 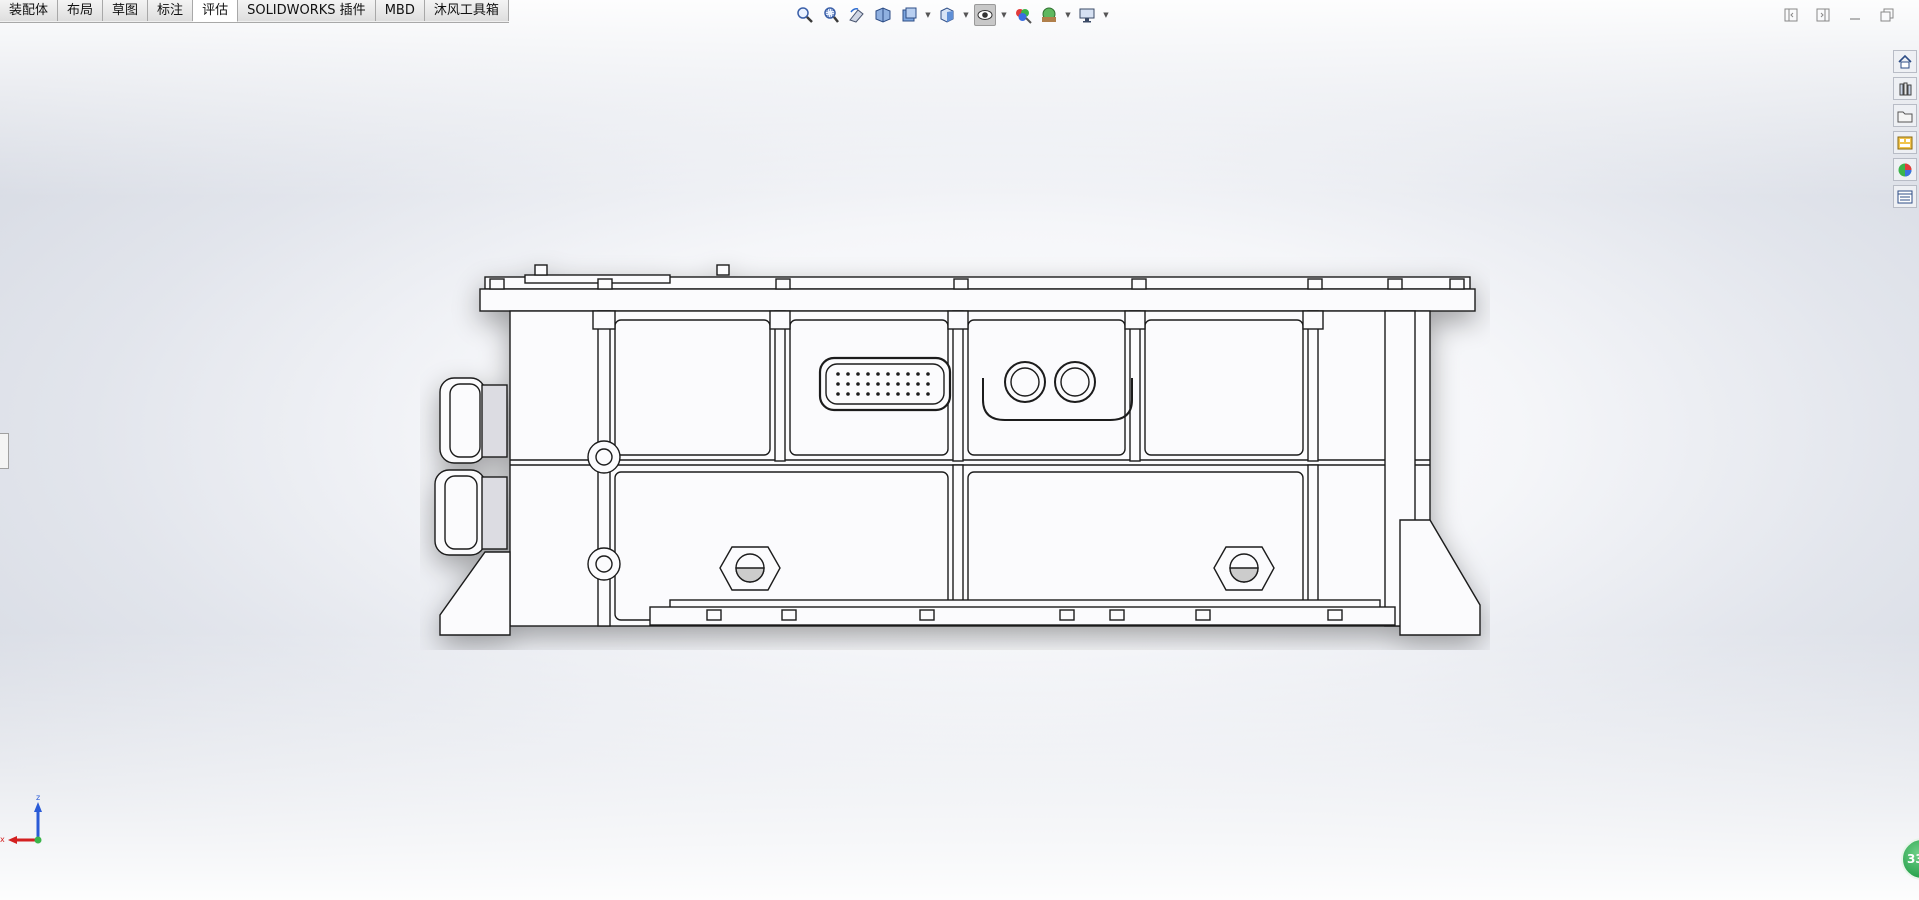 I want to click on tab-markup: 标注, so click(x=171, y=10).